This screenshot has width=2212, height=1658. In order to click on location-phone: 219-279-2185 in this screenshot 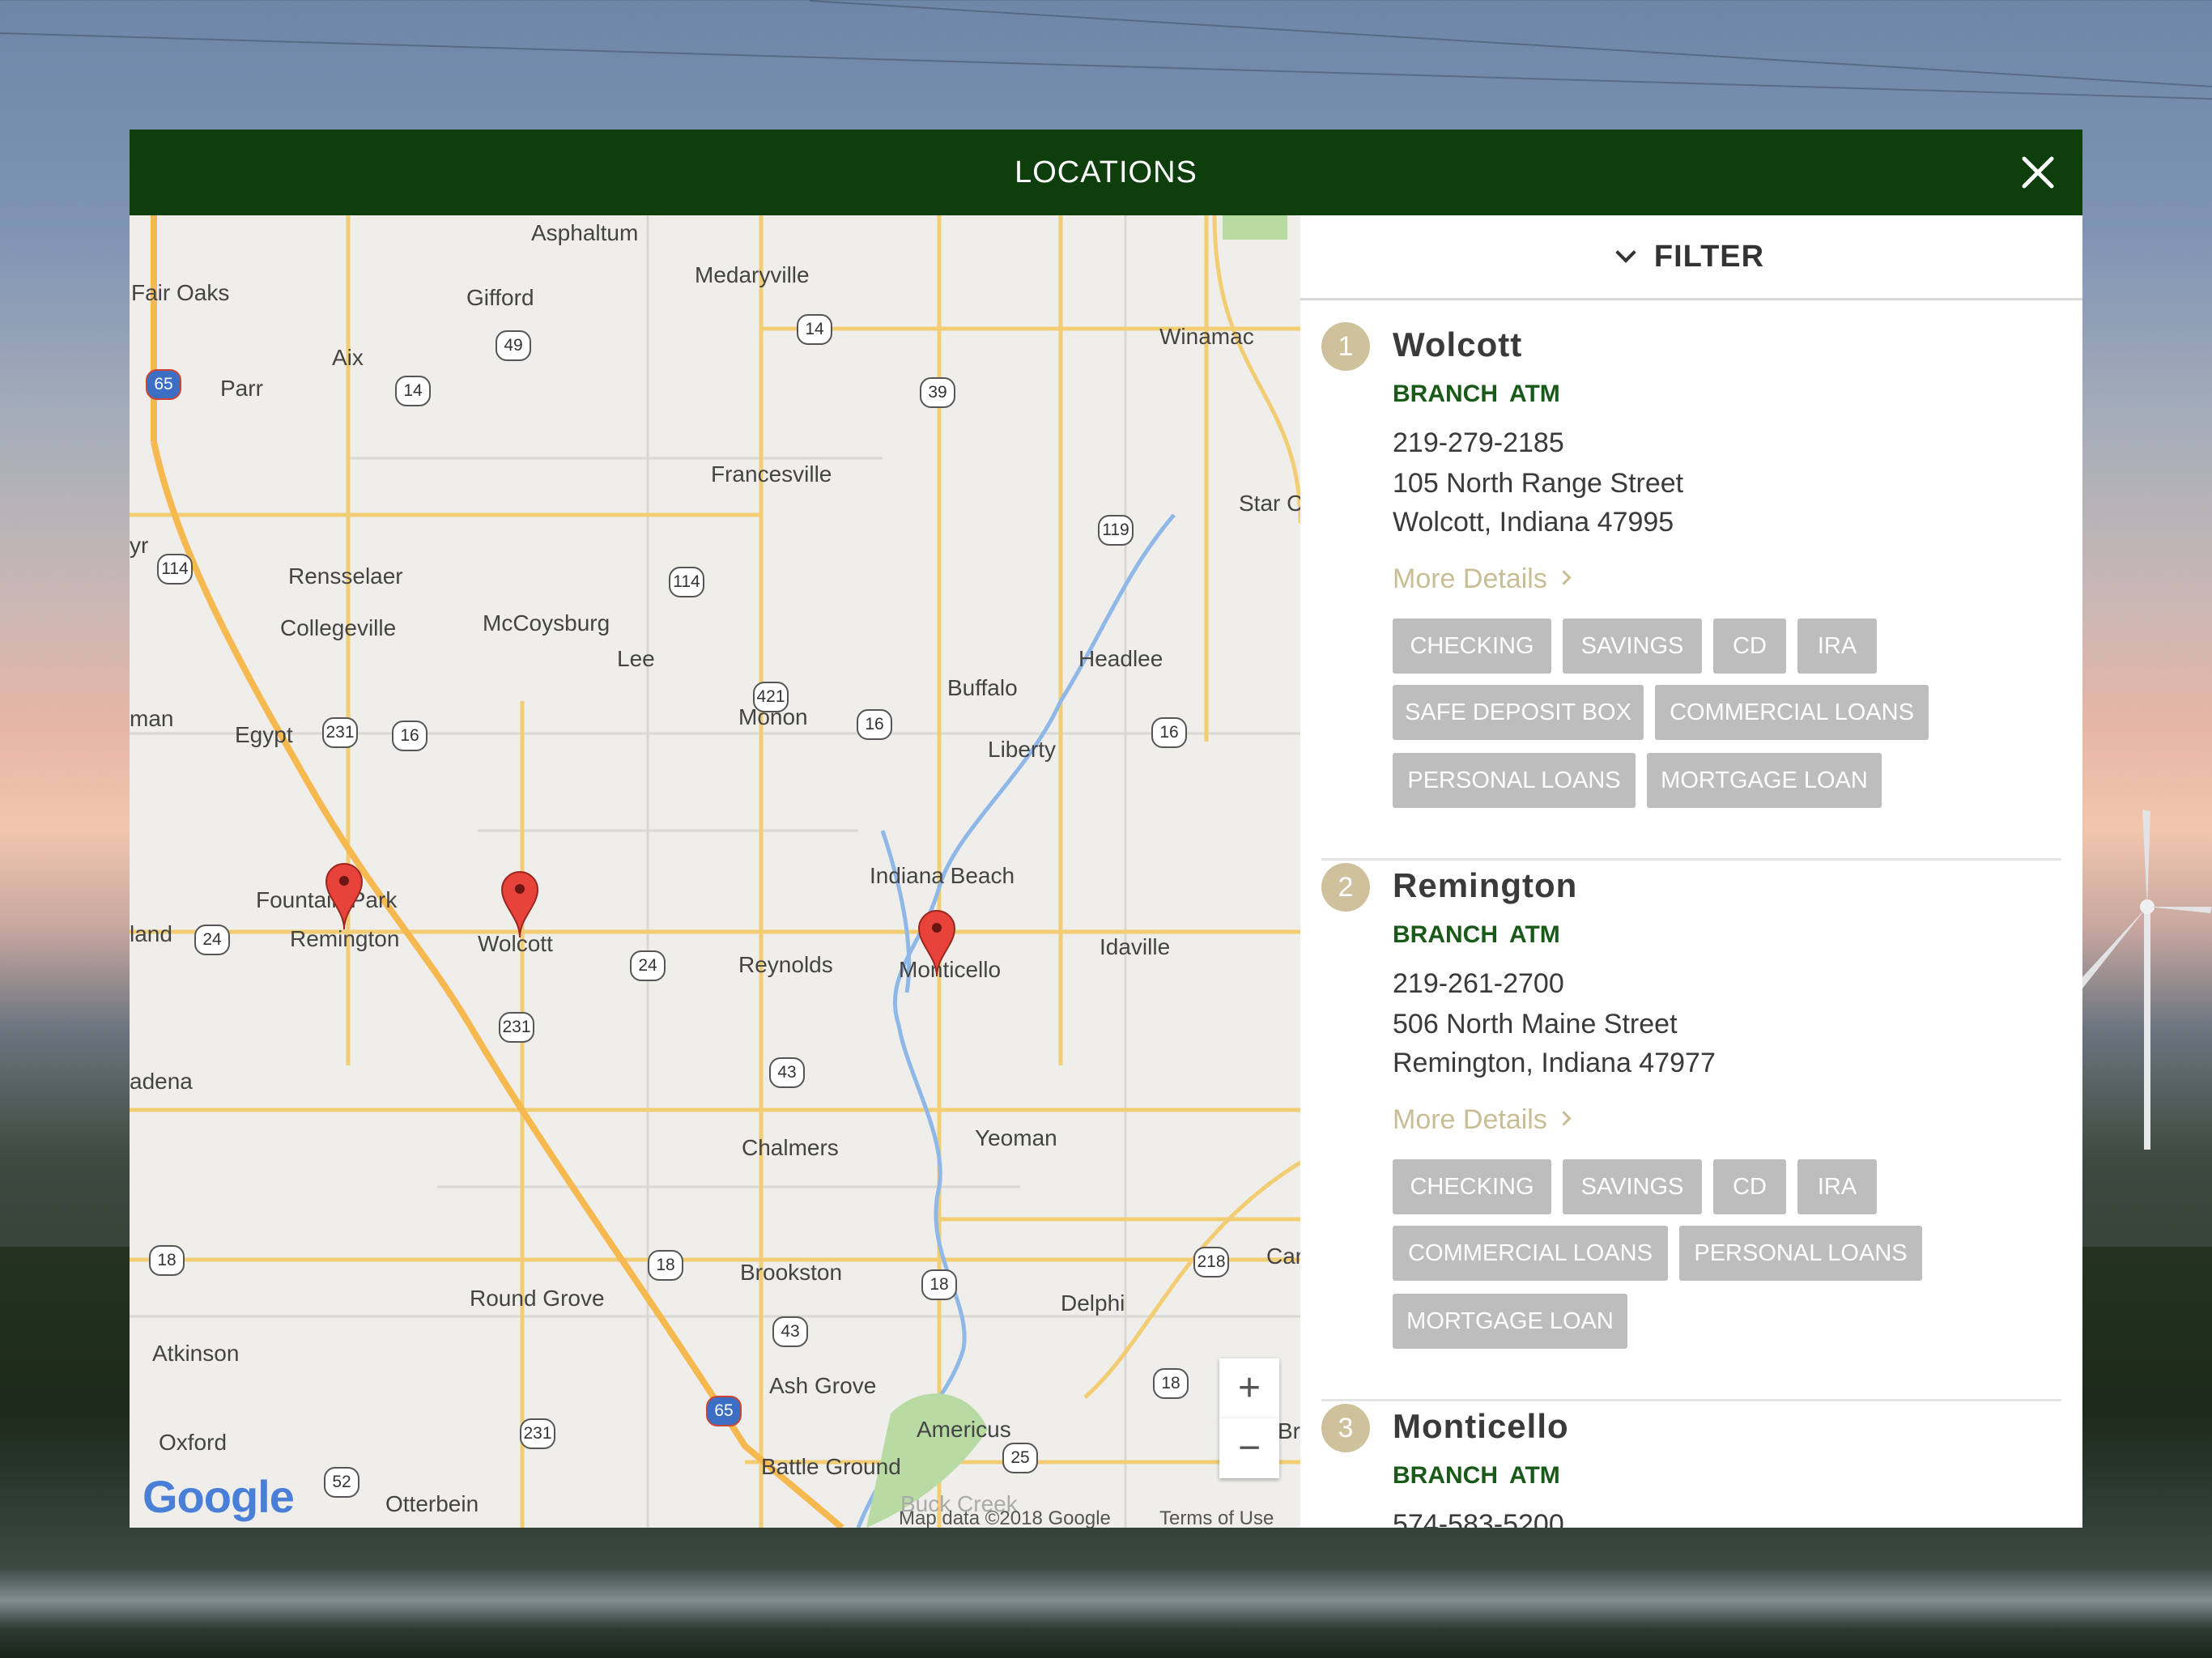, I will do `click(1479, 443)`.